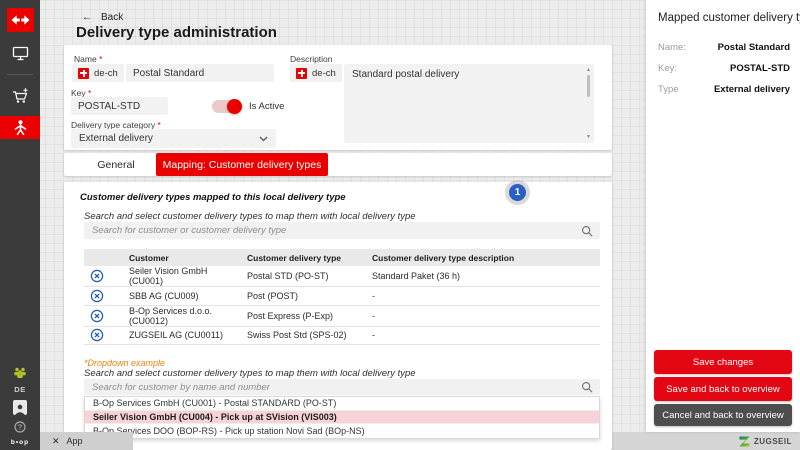  Describe the element at coordinates (56, 441) in the screenshot. I see `close-icon: ✕` at that location.